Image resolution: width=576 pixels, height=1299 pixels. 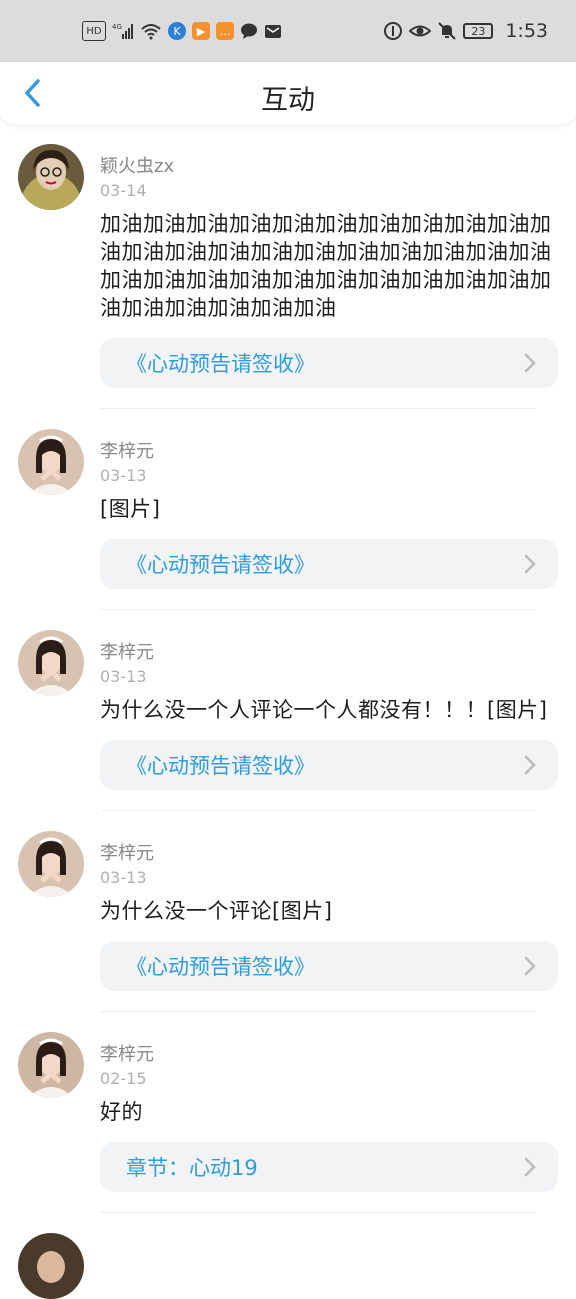 I want to click on eye-icon, so click(x=420, y=31).